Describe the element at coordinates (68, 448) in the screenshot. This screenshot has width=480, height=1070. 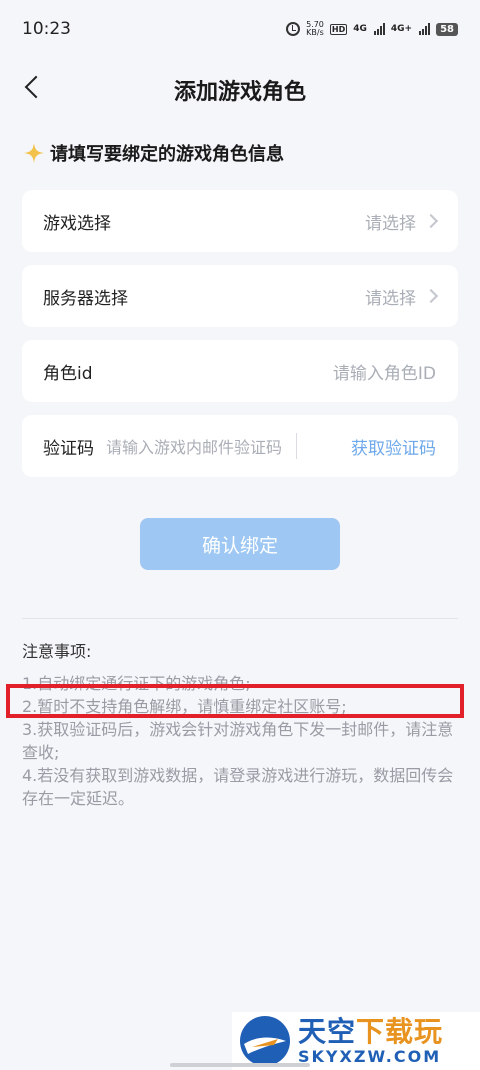
I see `verify-code-label: 验证码` at that location.